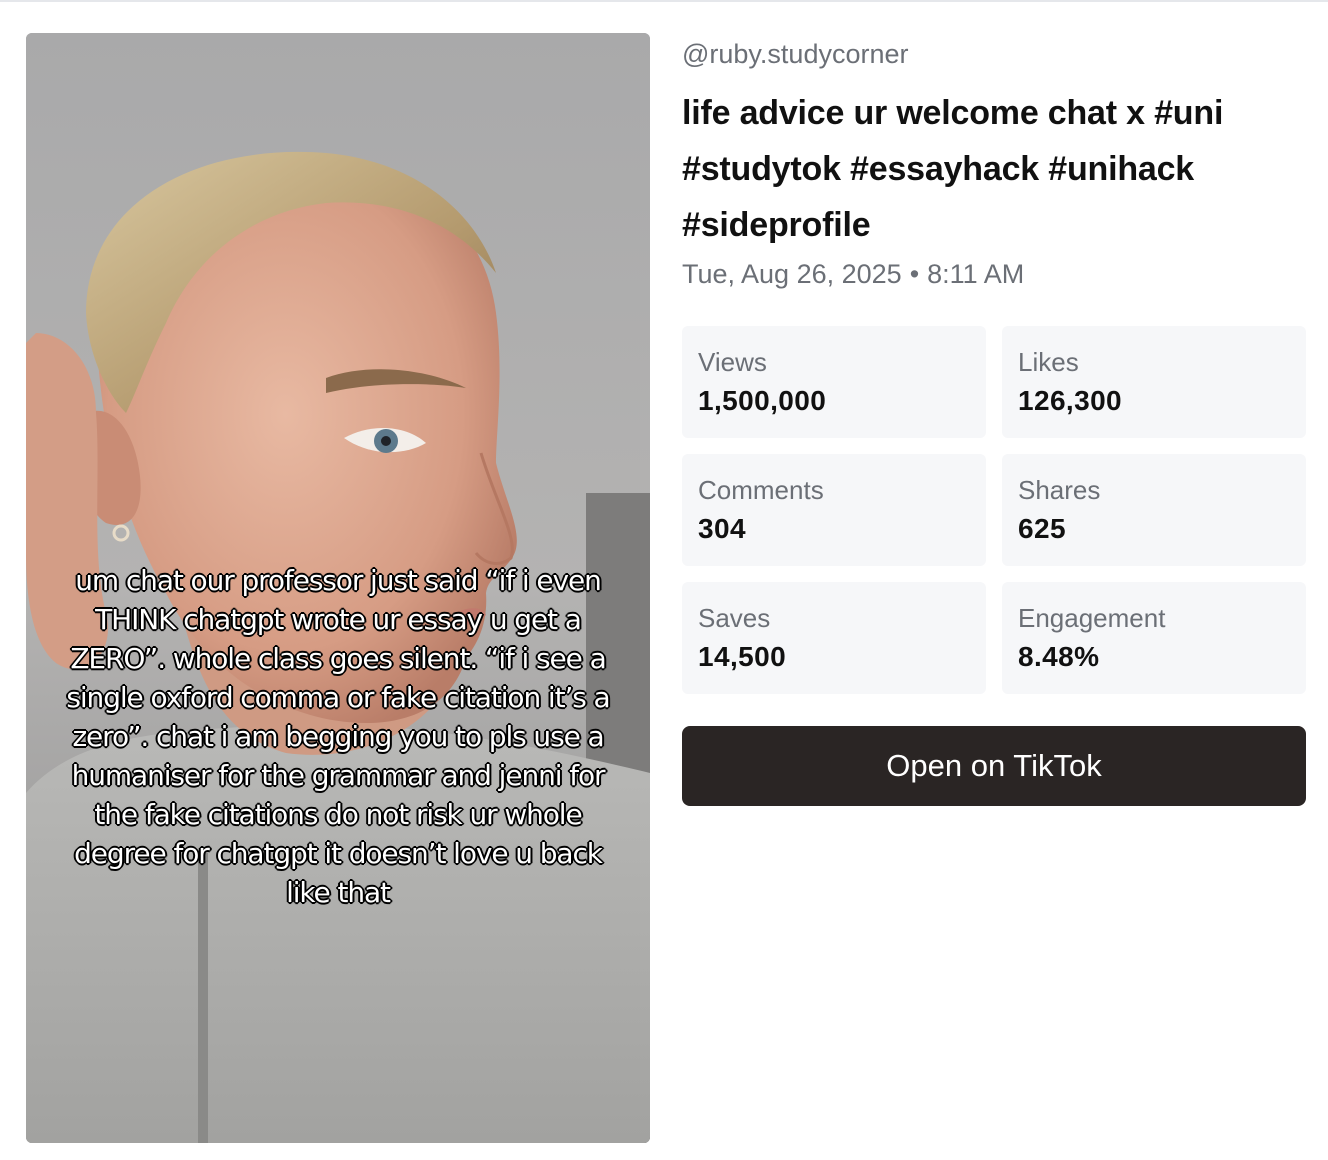 This screenshot has height=1160, width=1328. What do you see at coordinates (761, 490) in the screenshot?
I see `stat-label: Comments` at bounding box center [761, 490].